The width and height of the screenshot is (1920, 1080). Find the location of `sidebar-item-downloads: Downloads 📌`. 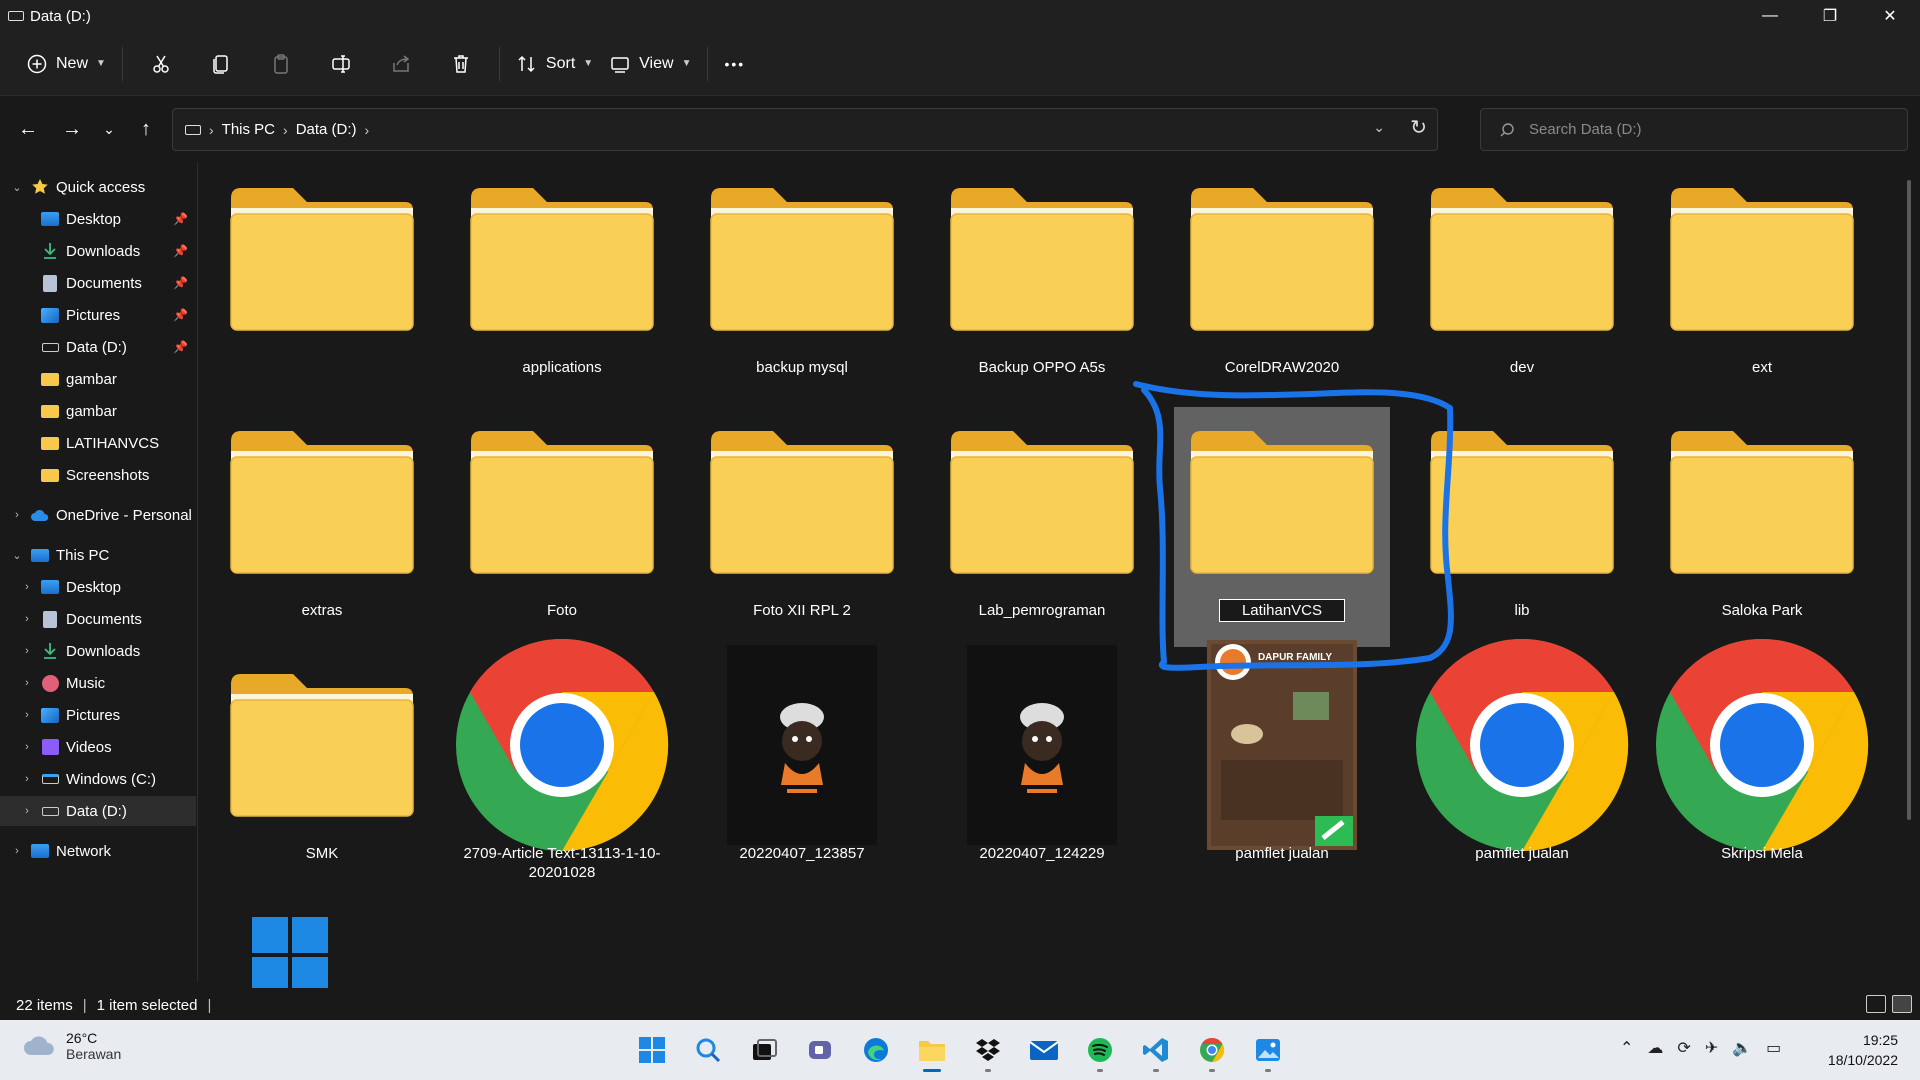

sidebar-item-downloads: Downloads 📌 is located at coordinates (98, 251).